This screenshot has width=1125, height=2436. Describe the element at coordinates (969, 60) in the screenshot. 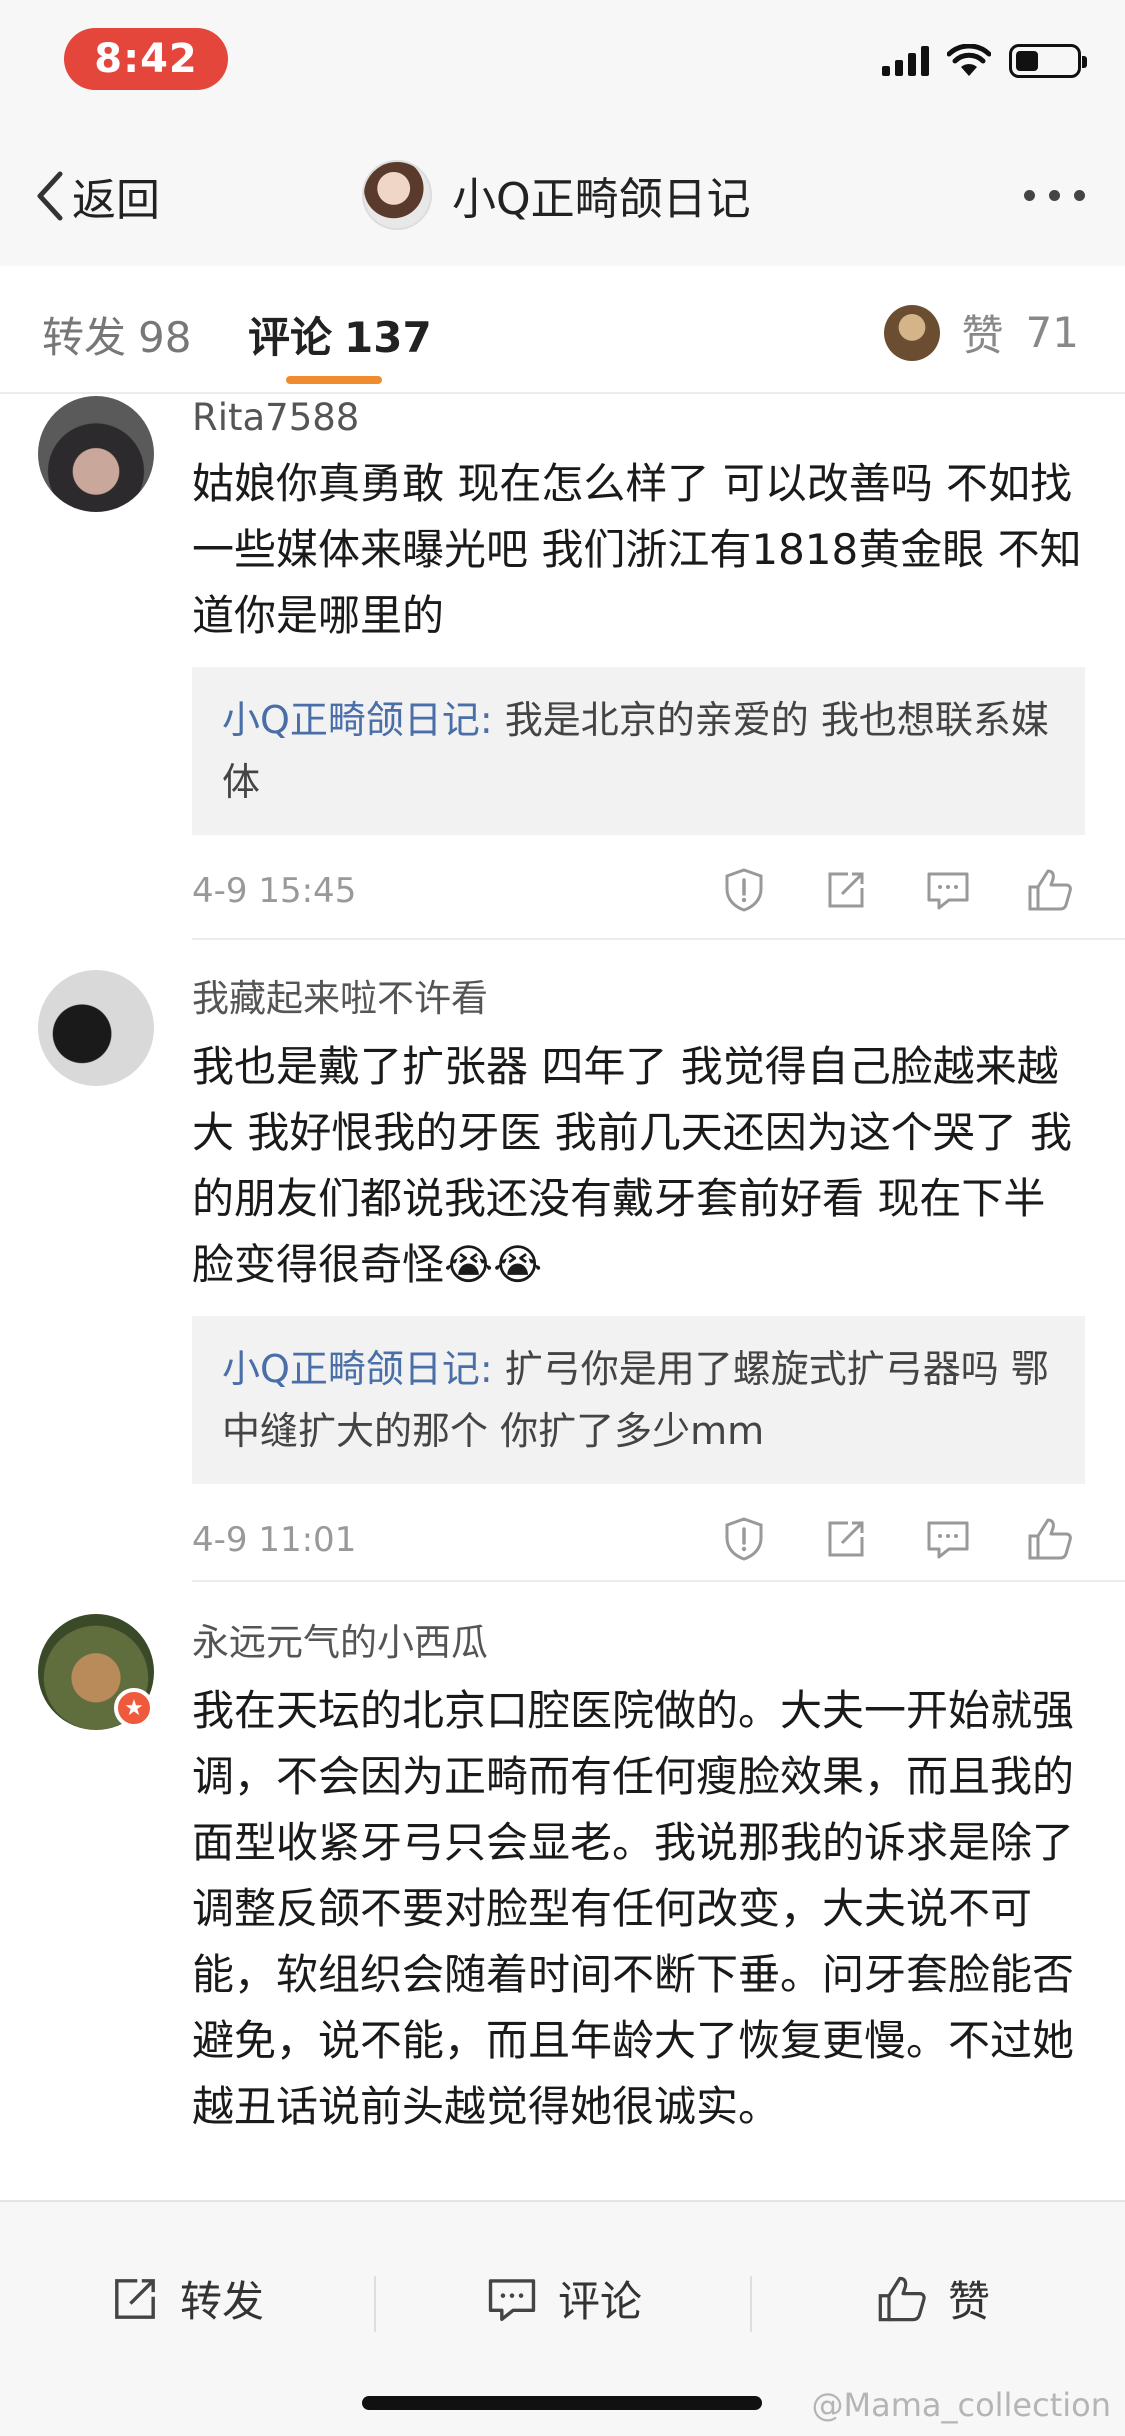

I see `wifi-icon` at that location.